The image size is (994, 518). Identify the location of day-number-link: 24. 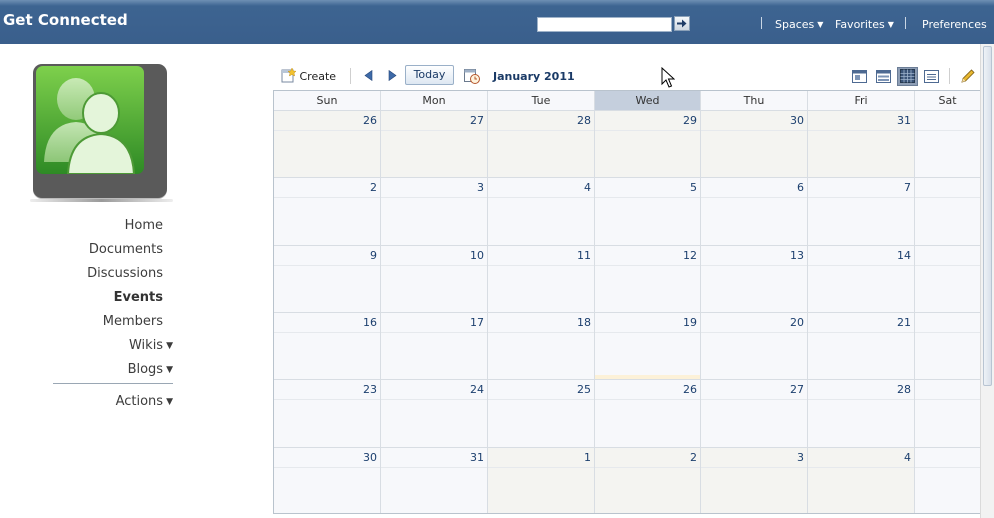
(477, 389).